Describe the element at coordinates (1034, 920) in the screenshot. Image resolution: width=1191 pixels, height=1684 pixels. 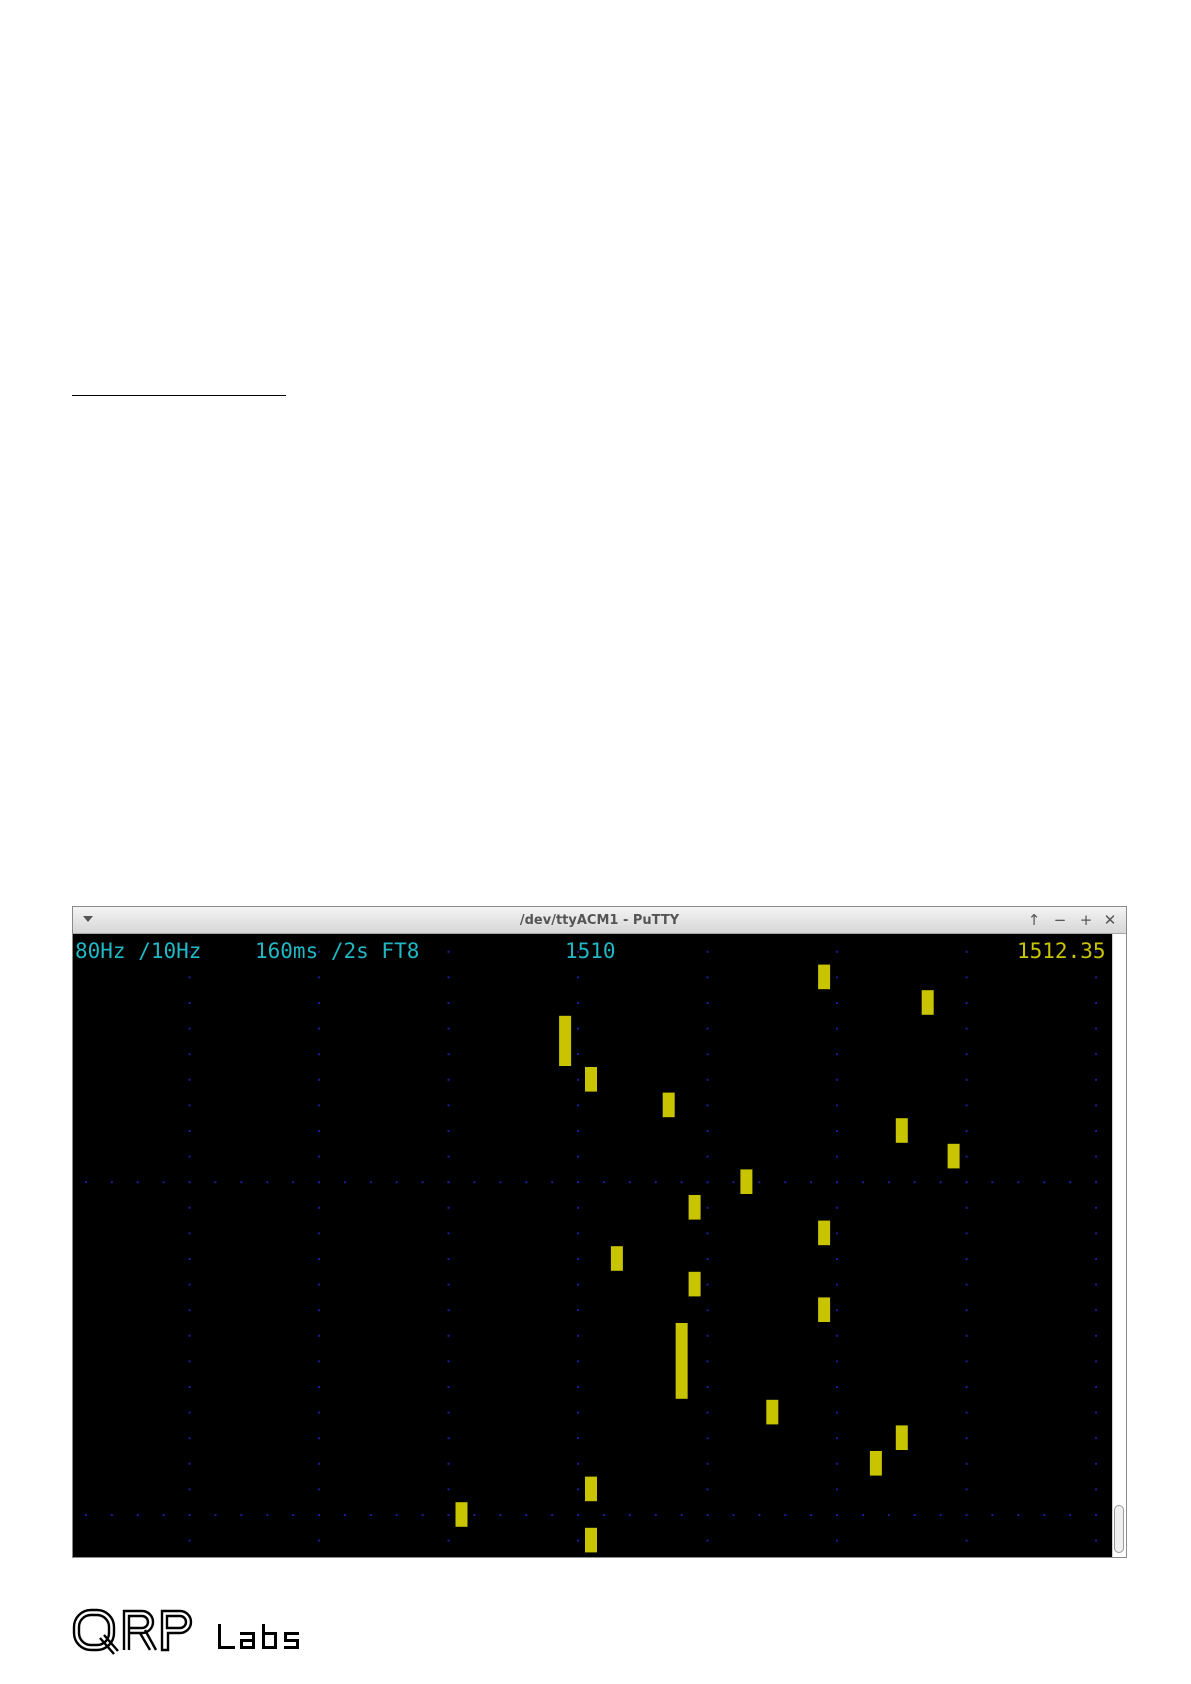
I see `raise-window-icon: ↑` at that location.